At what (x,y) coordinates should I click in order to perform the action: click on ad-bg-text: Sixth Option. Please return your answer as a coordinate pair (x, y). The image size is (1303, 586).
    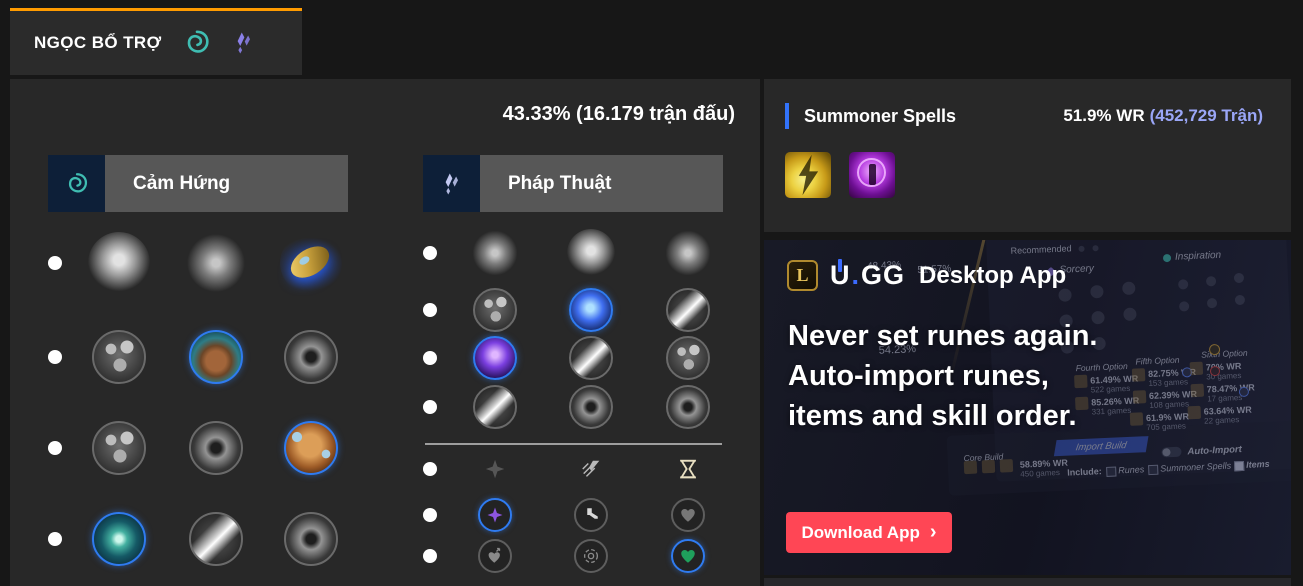
    Looking at the image, I should click on (1224, 353).